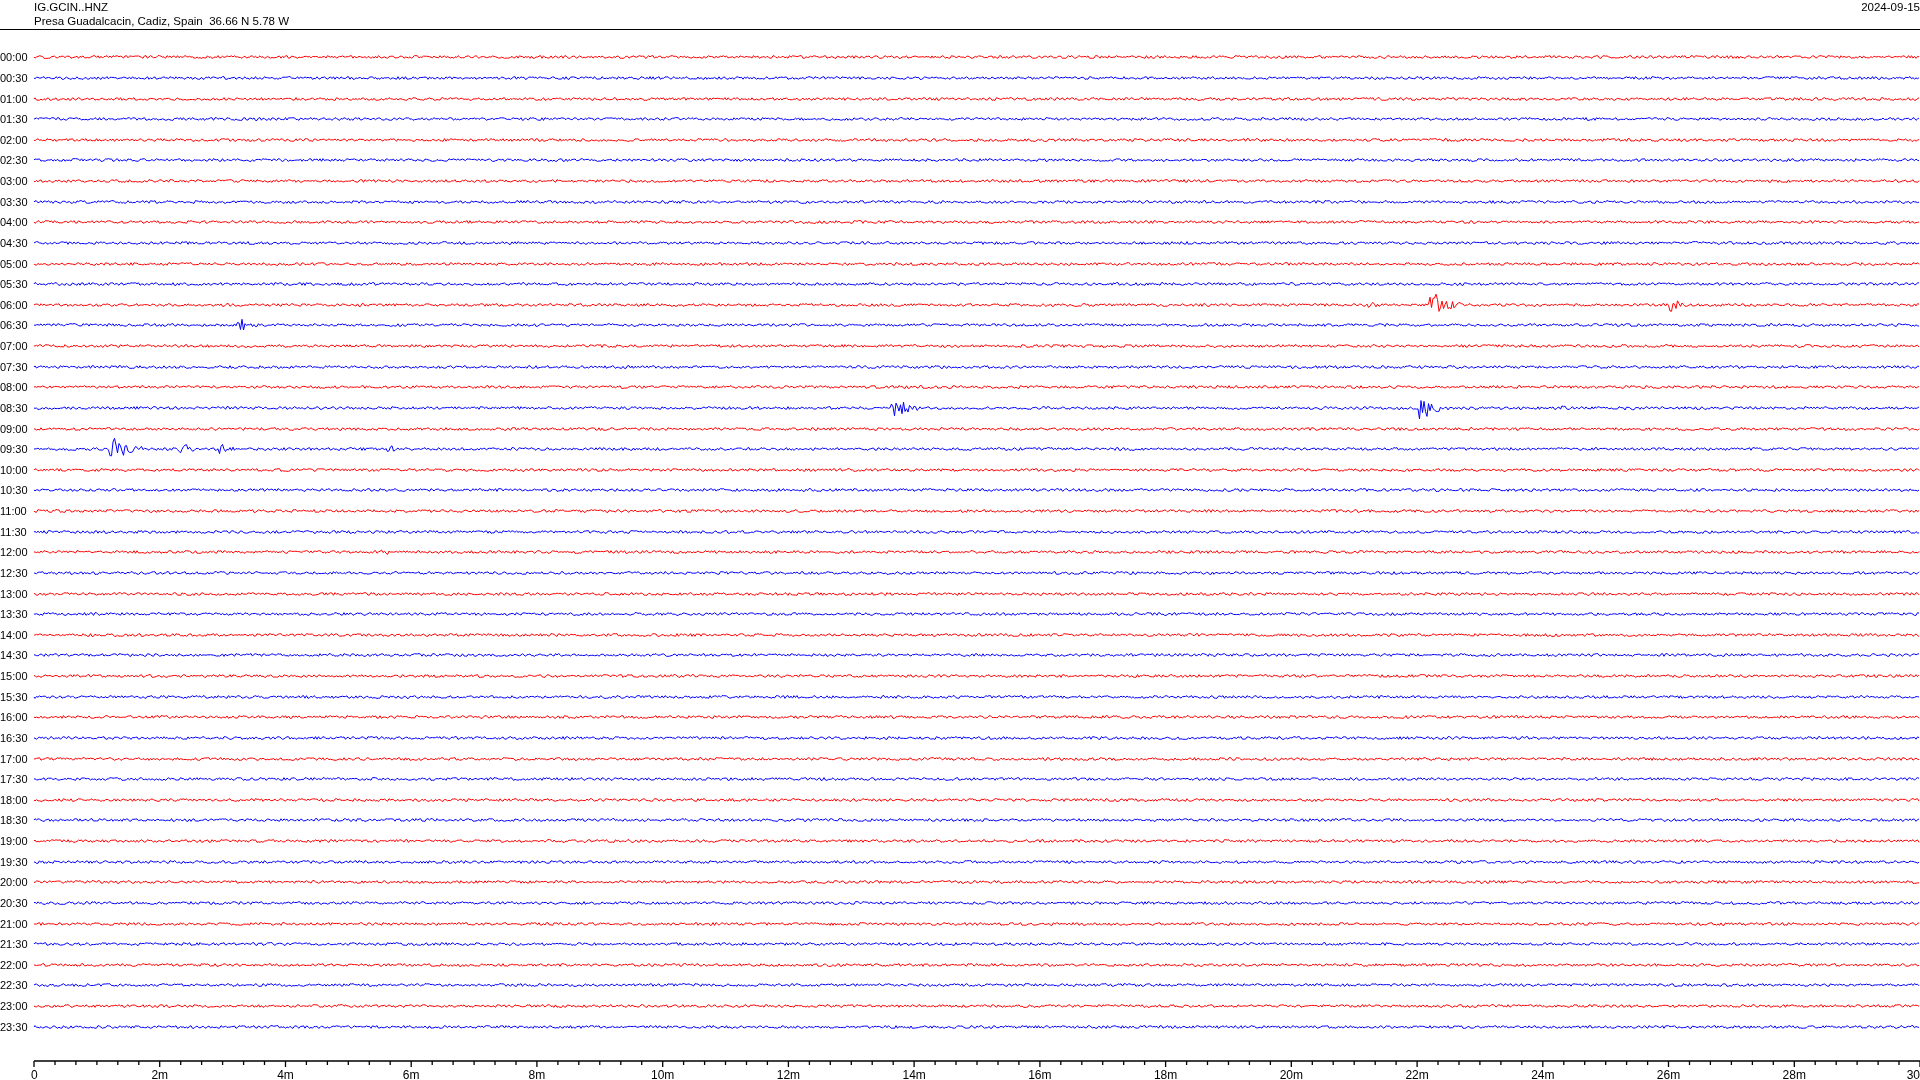  What do you see at coordinates (1890, 7) in the screenshot?
I see `date-label: 2024-09-15` at bounding box center [1890, 7].